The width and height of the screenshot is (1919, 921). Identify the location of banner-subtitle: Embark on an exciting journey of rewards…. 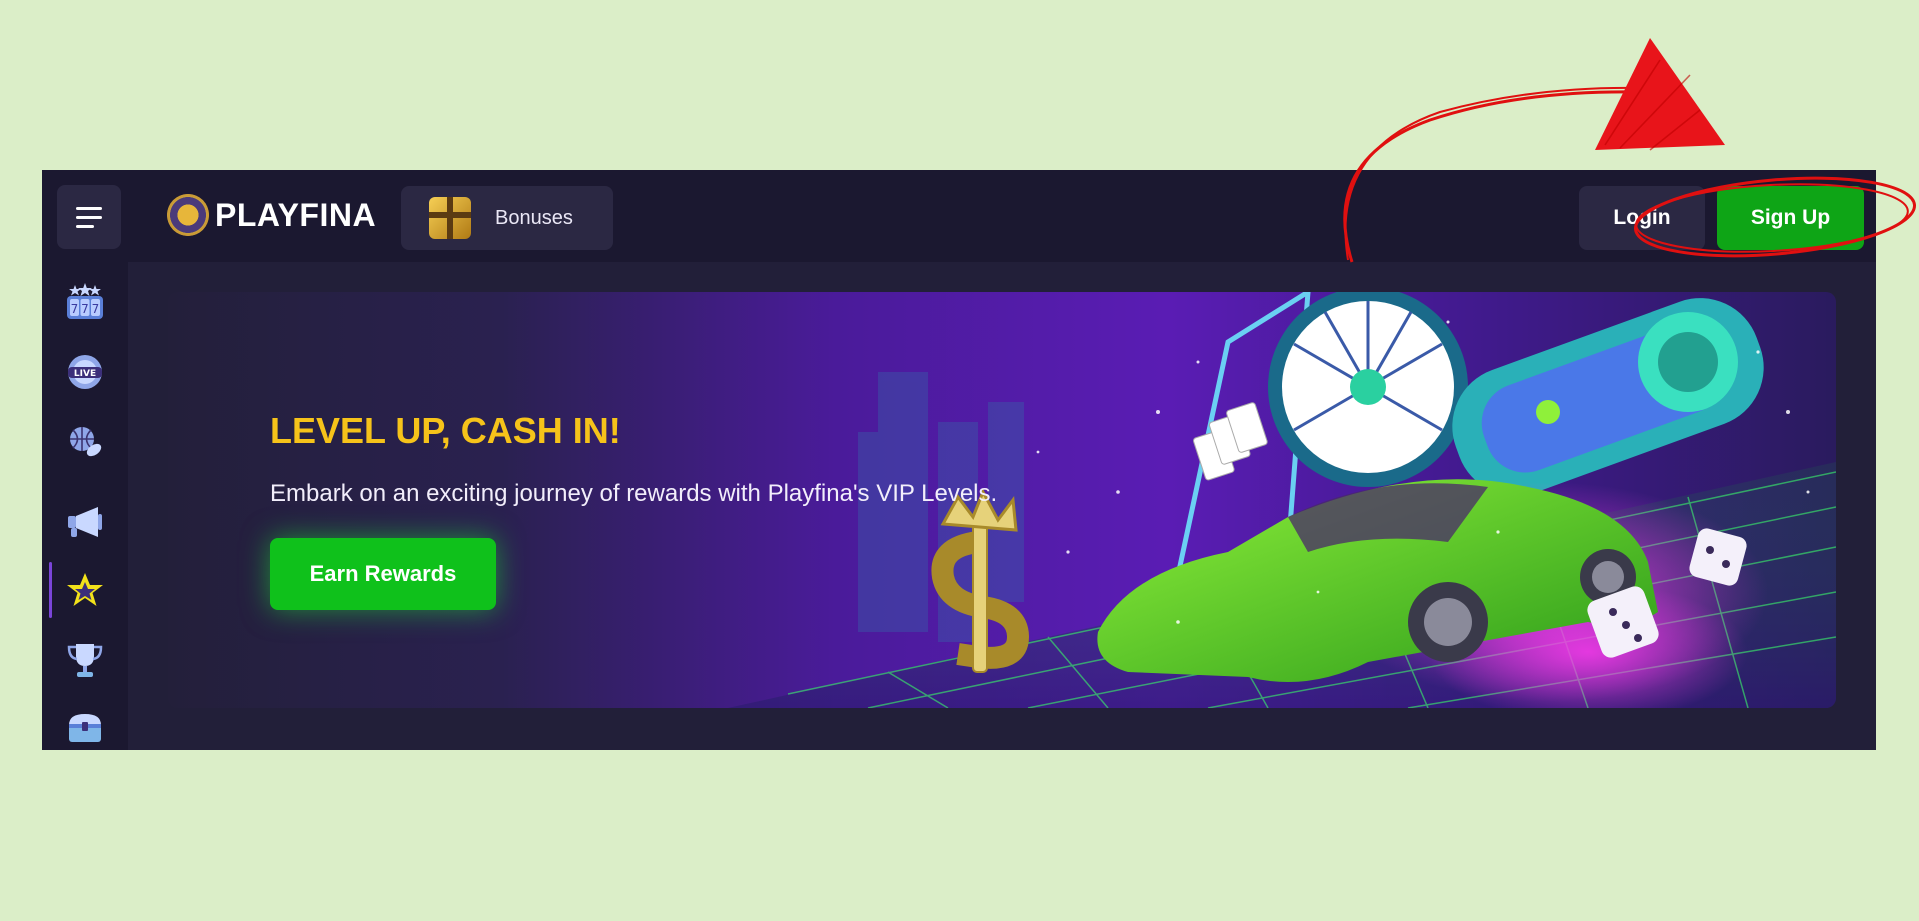
(634, 493).